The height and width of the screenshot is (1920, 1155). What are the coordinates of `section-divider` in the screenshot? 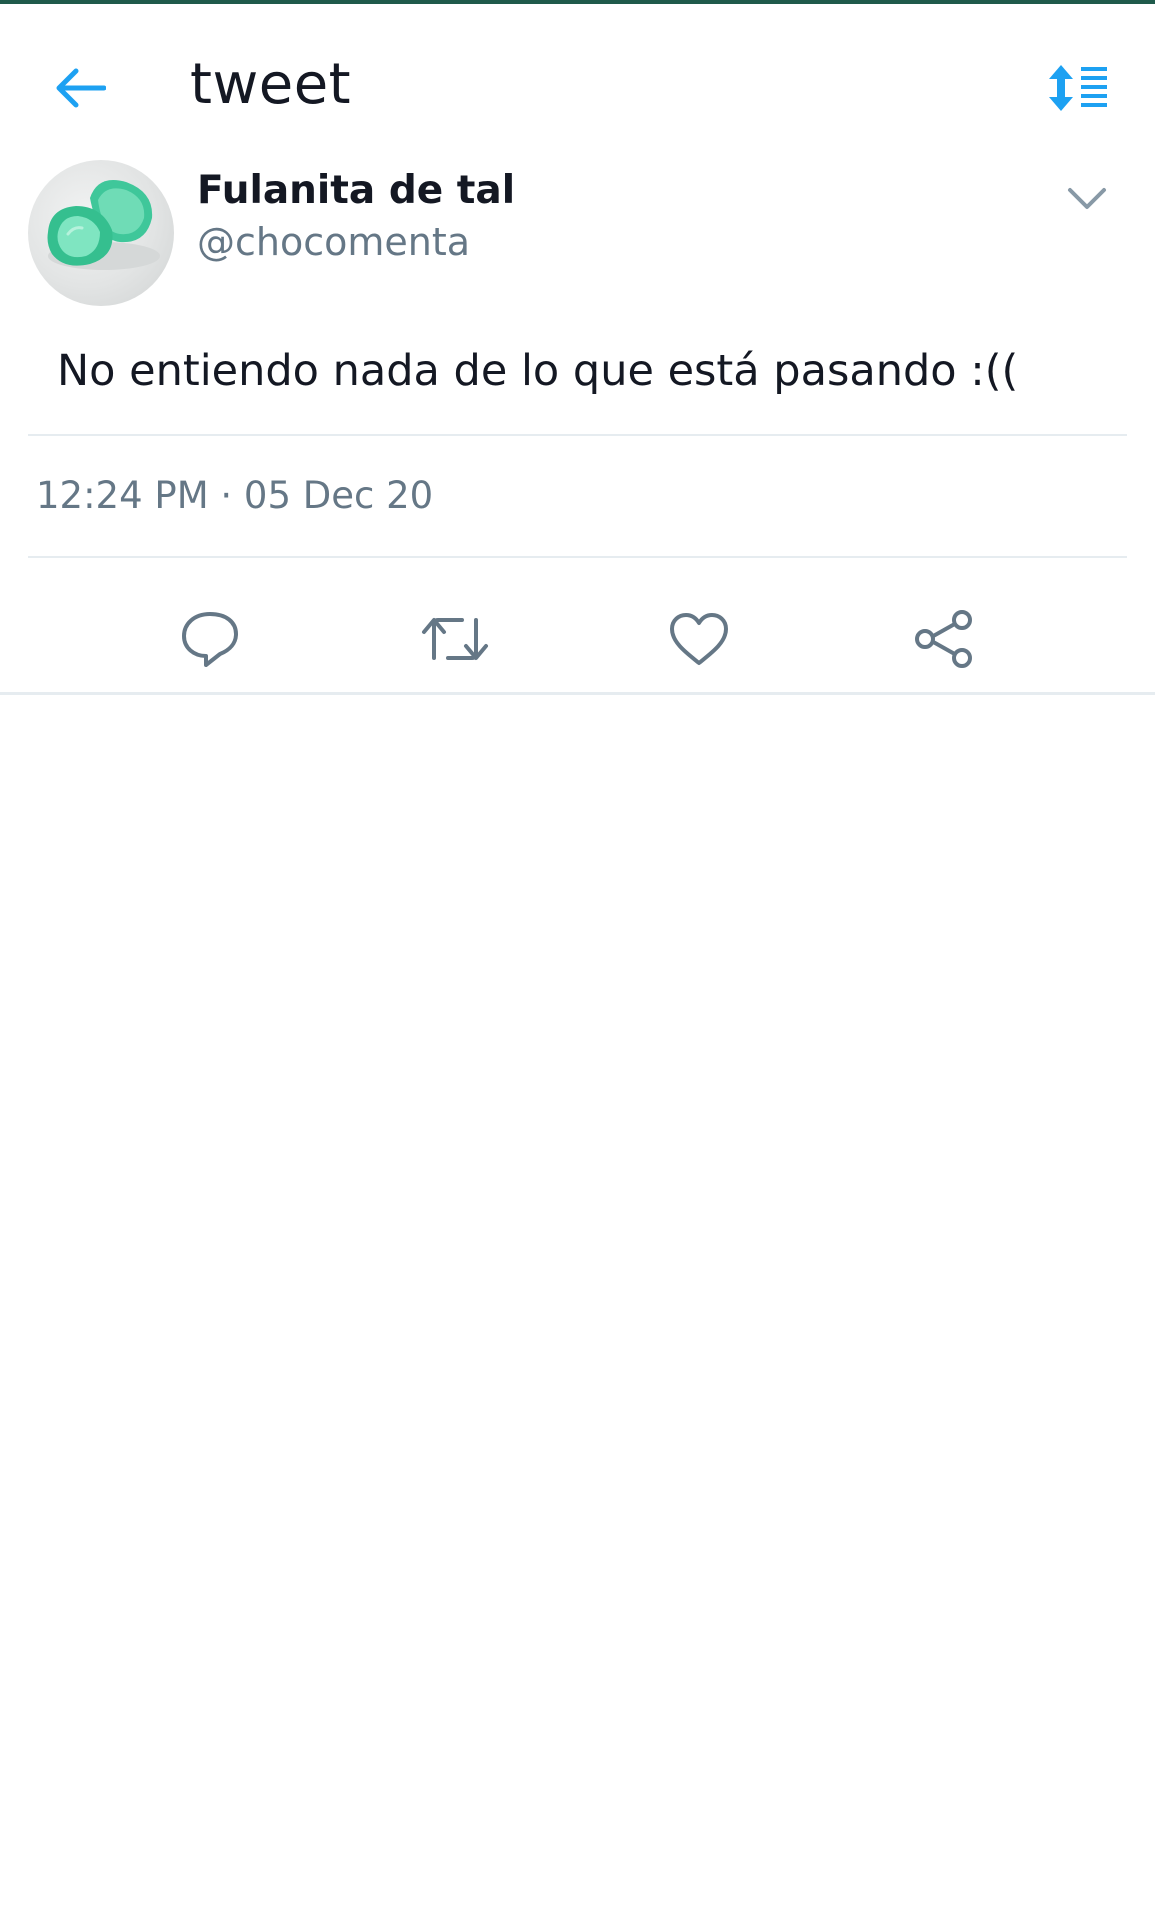 It's located at (577, 693).